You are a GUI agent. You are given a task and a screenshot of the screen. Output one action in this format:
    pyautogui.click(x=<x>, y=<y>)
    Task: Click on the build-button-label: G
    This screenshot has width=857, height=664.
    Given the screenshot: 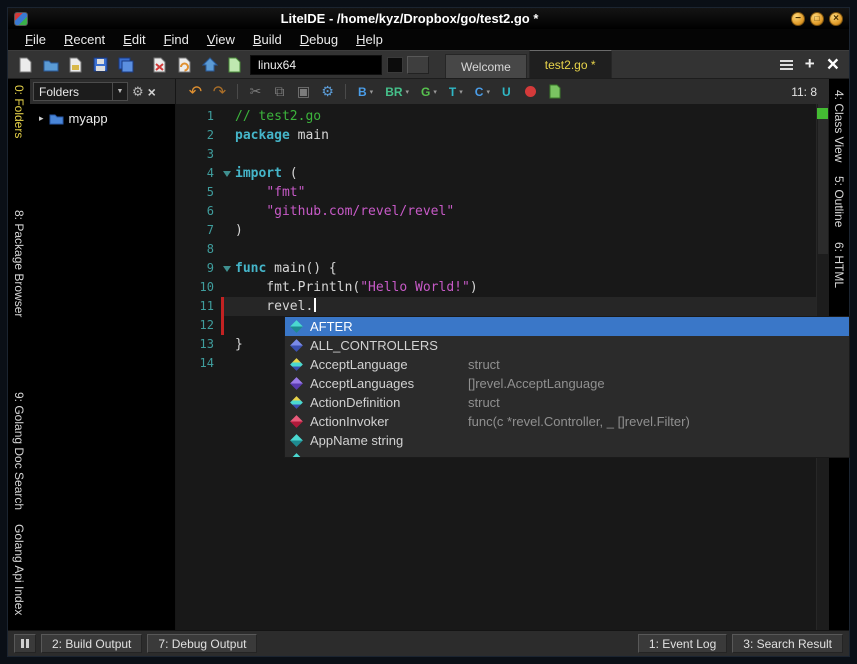 What is the action you would take?
    pyautogui.click(x=426, y=91)
    